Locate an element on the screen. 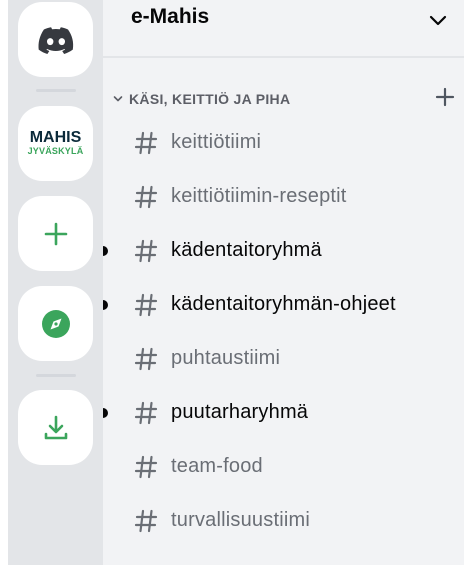 Image resolution: width=471 pixels, height=574 pixels. channel-item: kädentaitoryhmä is located at coordinates (283, 252).